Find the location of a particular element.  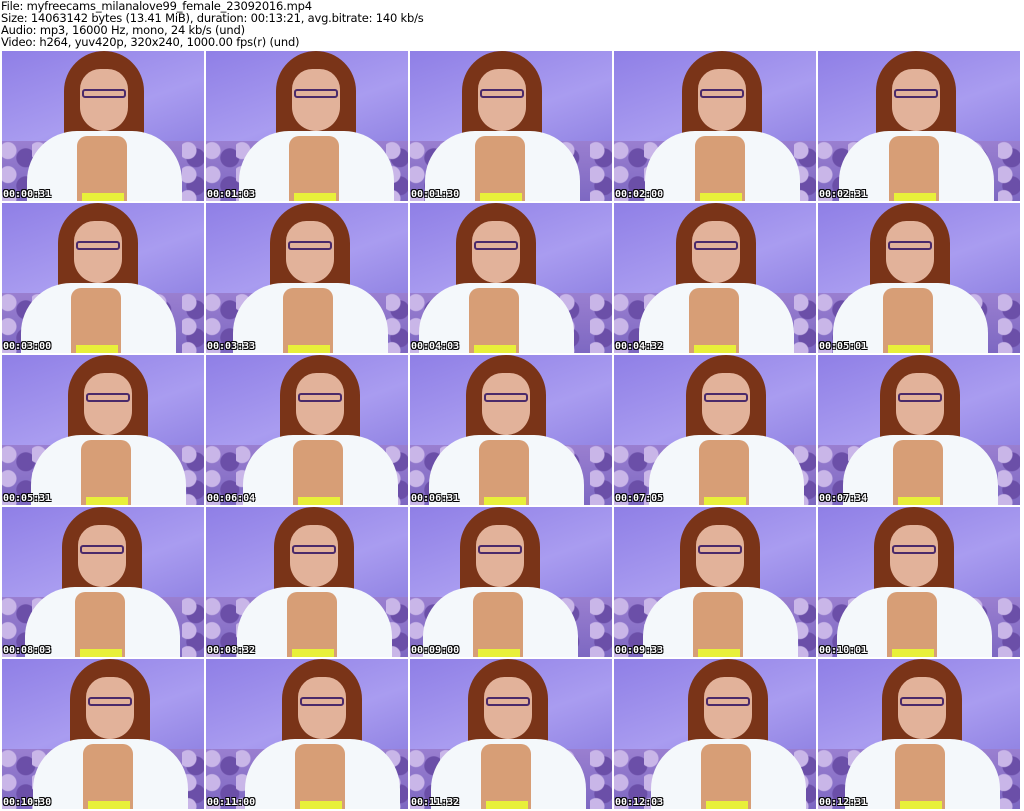

timestamp-label: 00:10:30 is located at coordinates (27, 802).